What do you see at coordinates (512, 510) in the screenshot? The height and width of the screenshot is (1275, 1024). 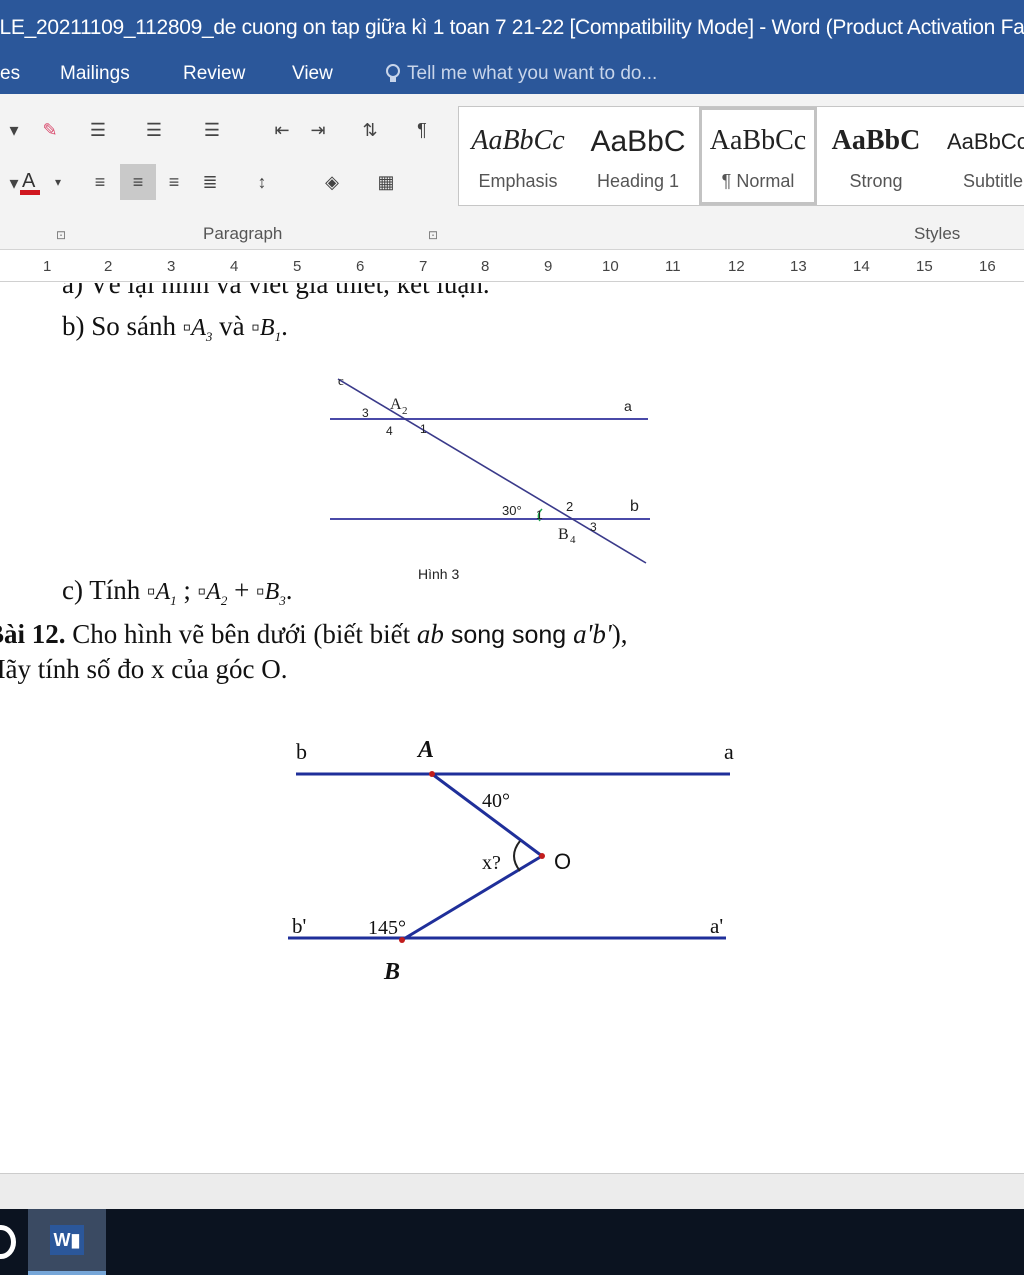 I see `fig1-label-30deg: 30°` at bounding box center [512, 510].